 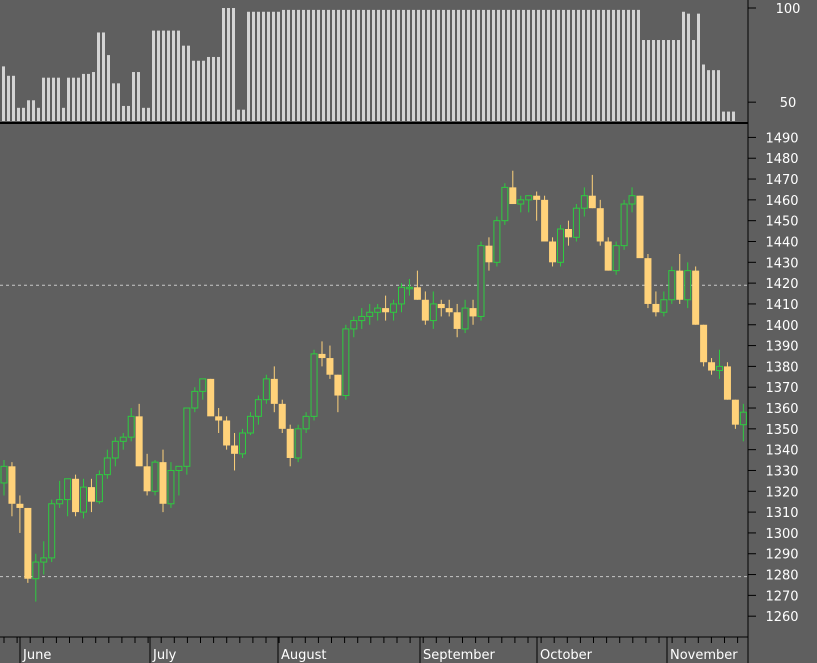 What do you see at coordinates (36, 655) in the screenshot?
I see `x-month-label: June` at bounding box center [36, 655].